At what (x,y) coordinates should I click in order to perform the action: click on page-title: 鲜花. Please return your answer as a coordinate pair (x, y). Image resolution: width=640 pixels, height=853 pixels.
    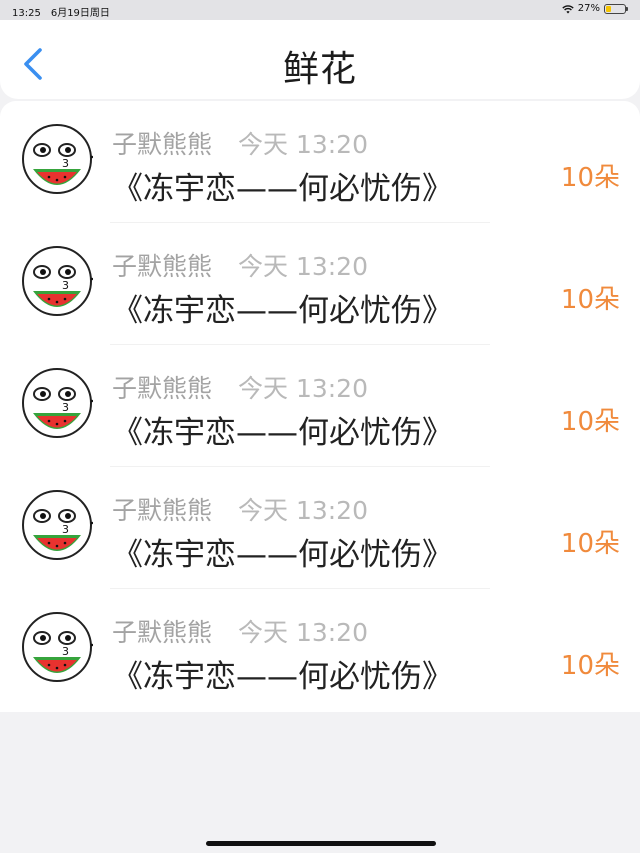
    Looking at the image, I should click on (319, 69).